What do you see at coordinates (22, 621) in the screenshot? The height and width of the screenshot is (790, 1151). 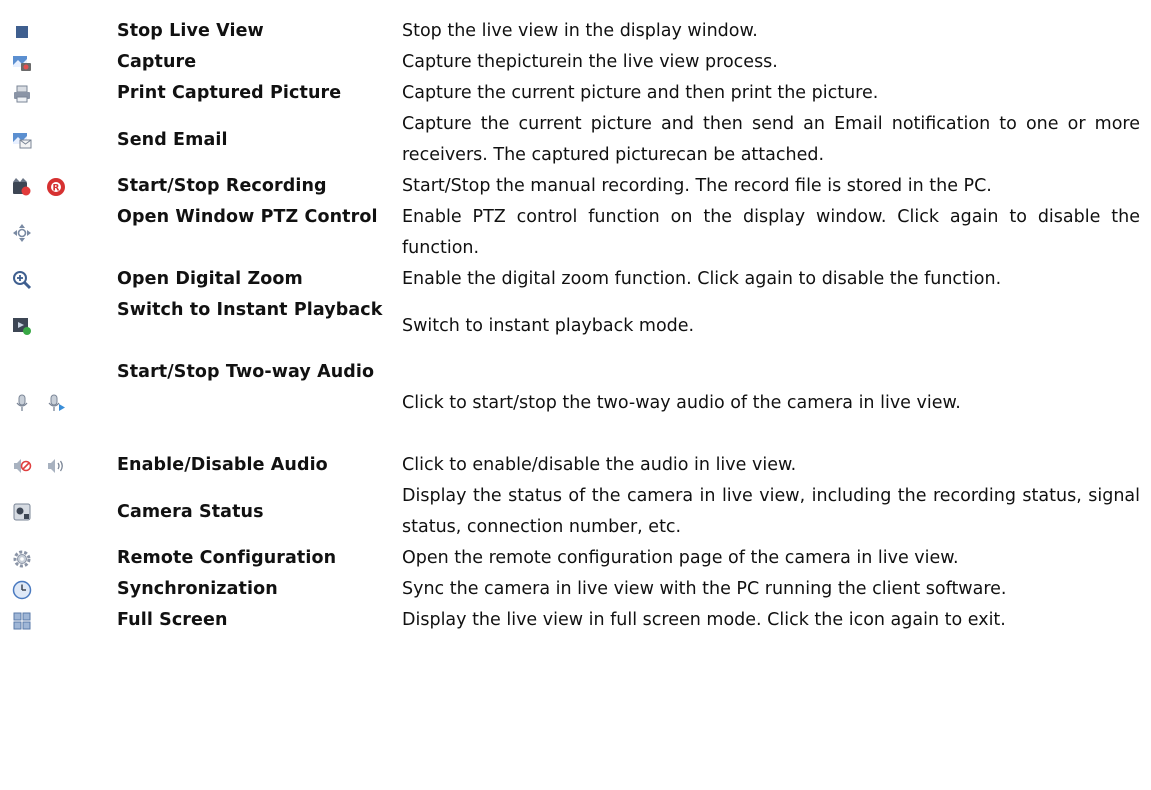 I see `fullscreen-icon` at bounding box center [22, 621].